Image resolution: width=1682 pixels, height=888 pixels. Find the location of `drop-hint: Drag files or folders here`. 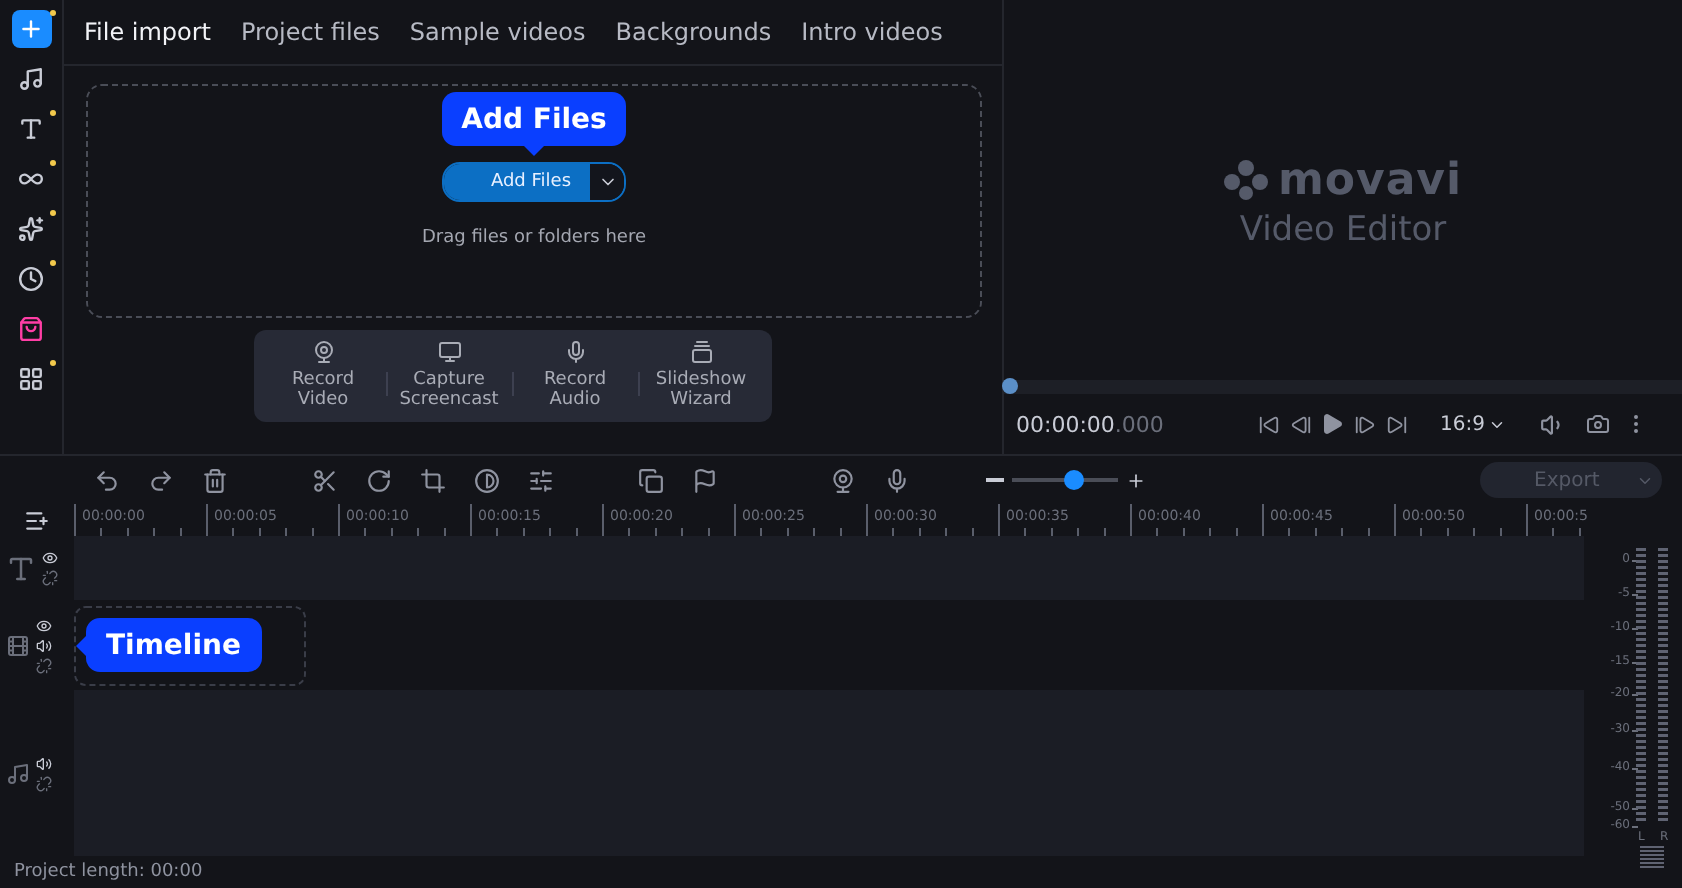

drop-hint: Drag files or folders here is located at coordinates (534, 238).